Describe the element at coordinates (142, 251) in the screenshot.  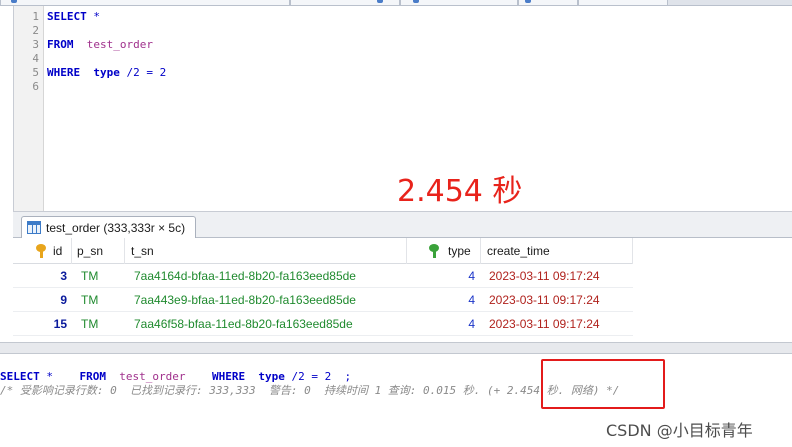
I see `column-header-label: t_sn` at that location.